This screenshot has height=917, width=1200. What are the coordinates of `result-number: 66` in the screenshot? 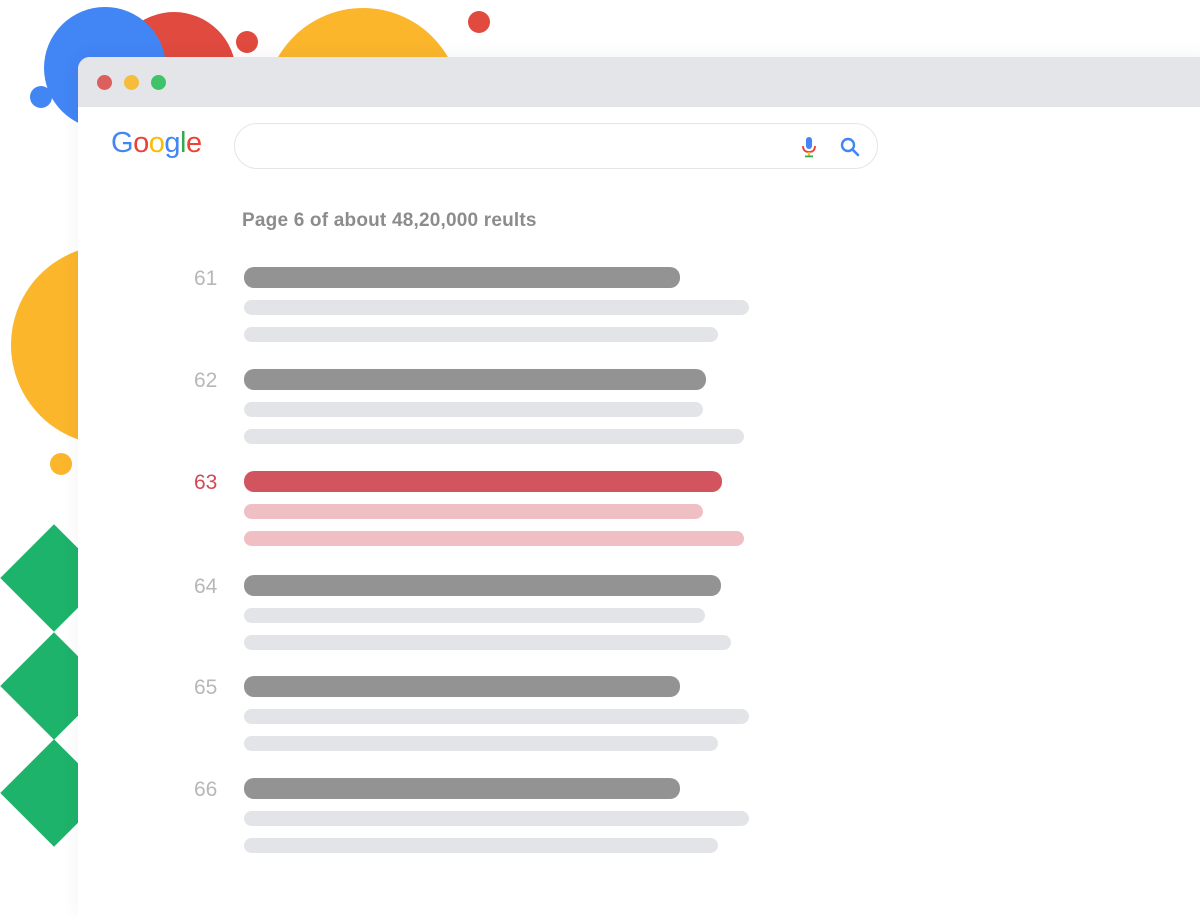 It's located at (206, 789).